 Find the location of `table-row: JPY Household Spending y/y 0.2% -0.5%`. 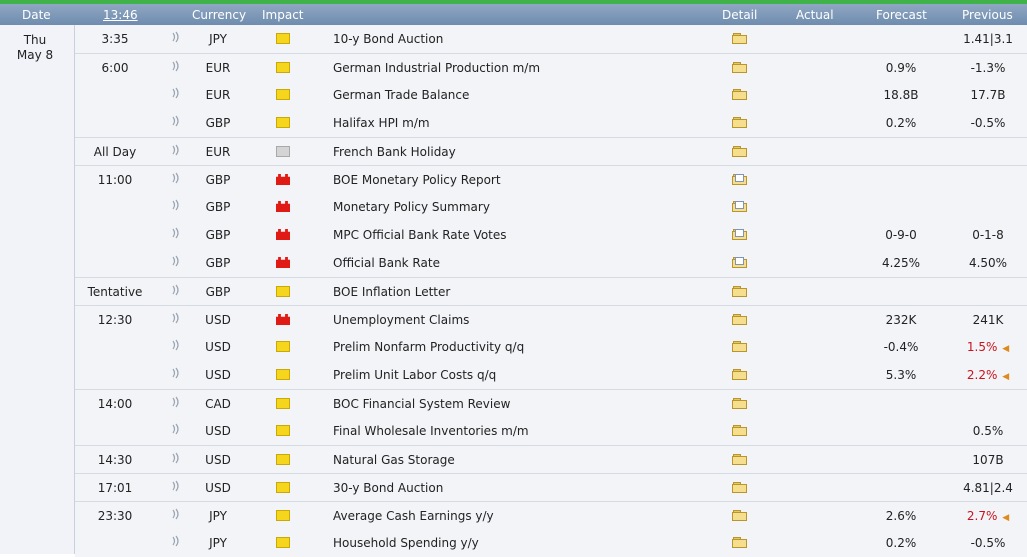

table-row: JPY Household Spending y/y 0.2% -0.5% is located at coordinates (551, 543).